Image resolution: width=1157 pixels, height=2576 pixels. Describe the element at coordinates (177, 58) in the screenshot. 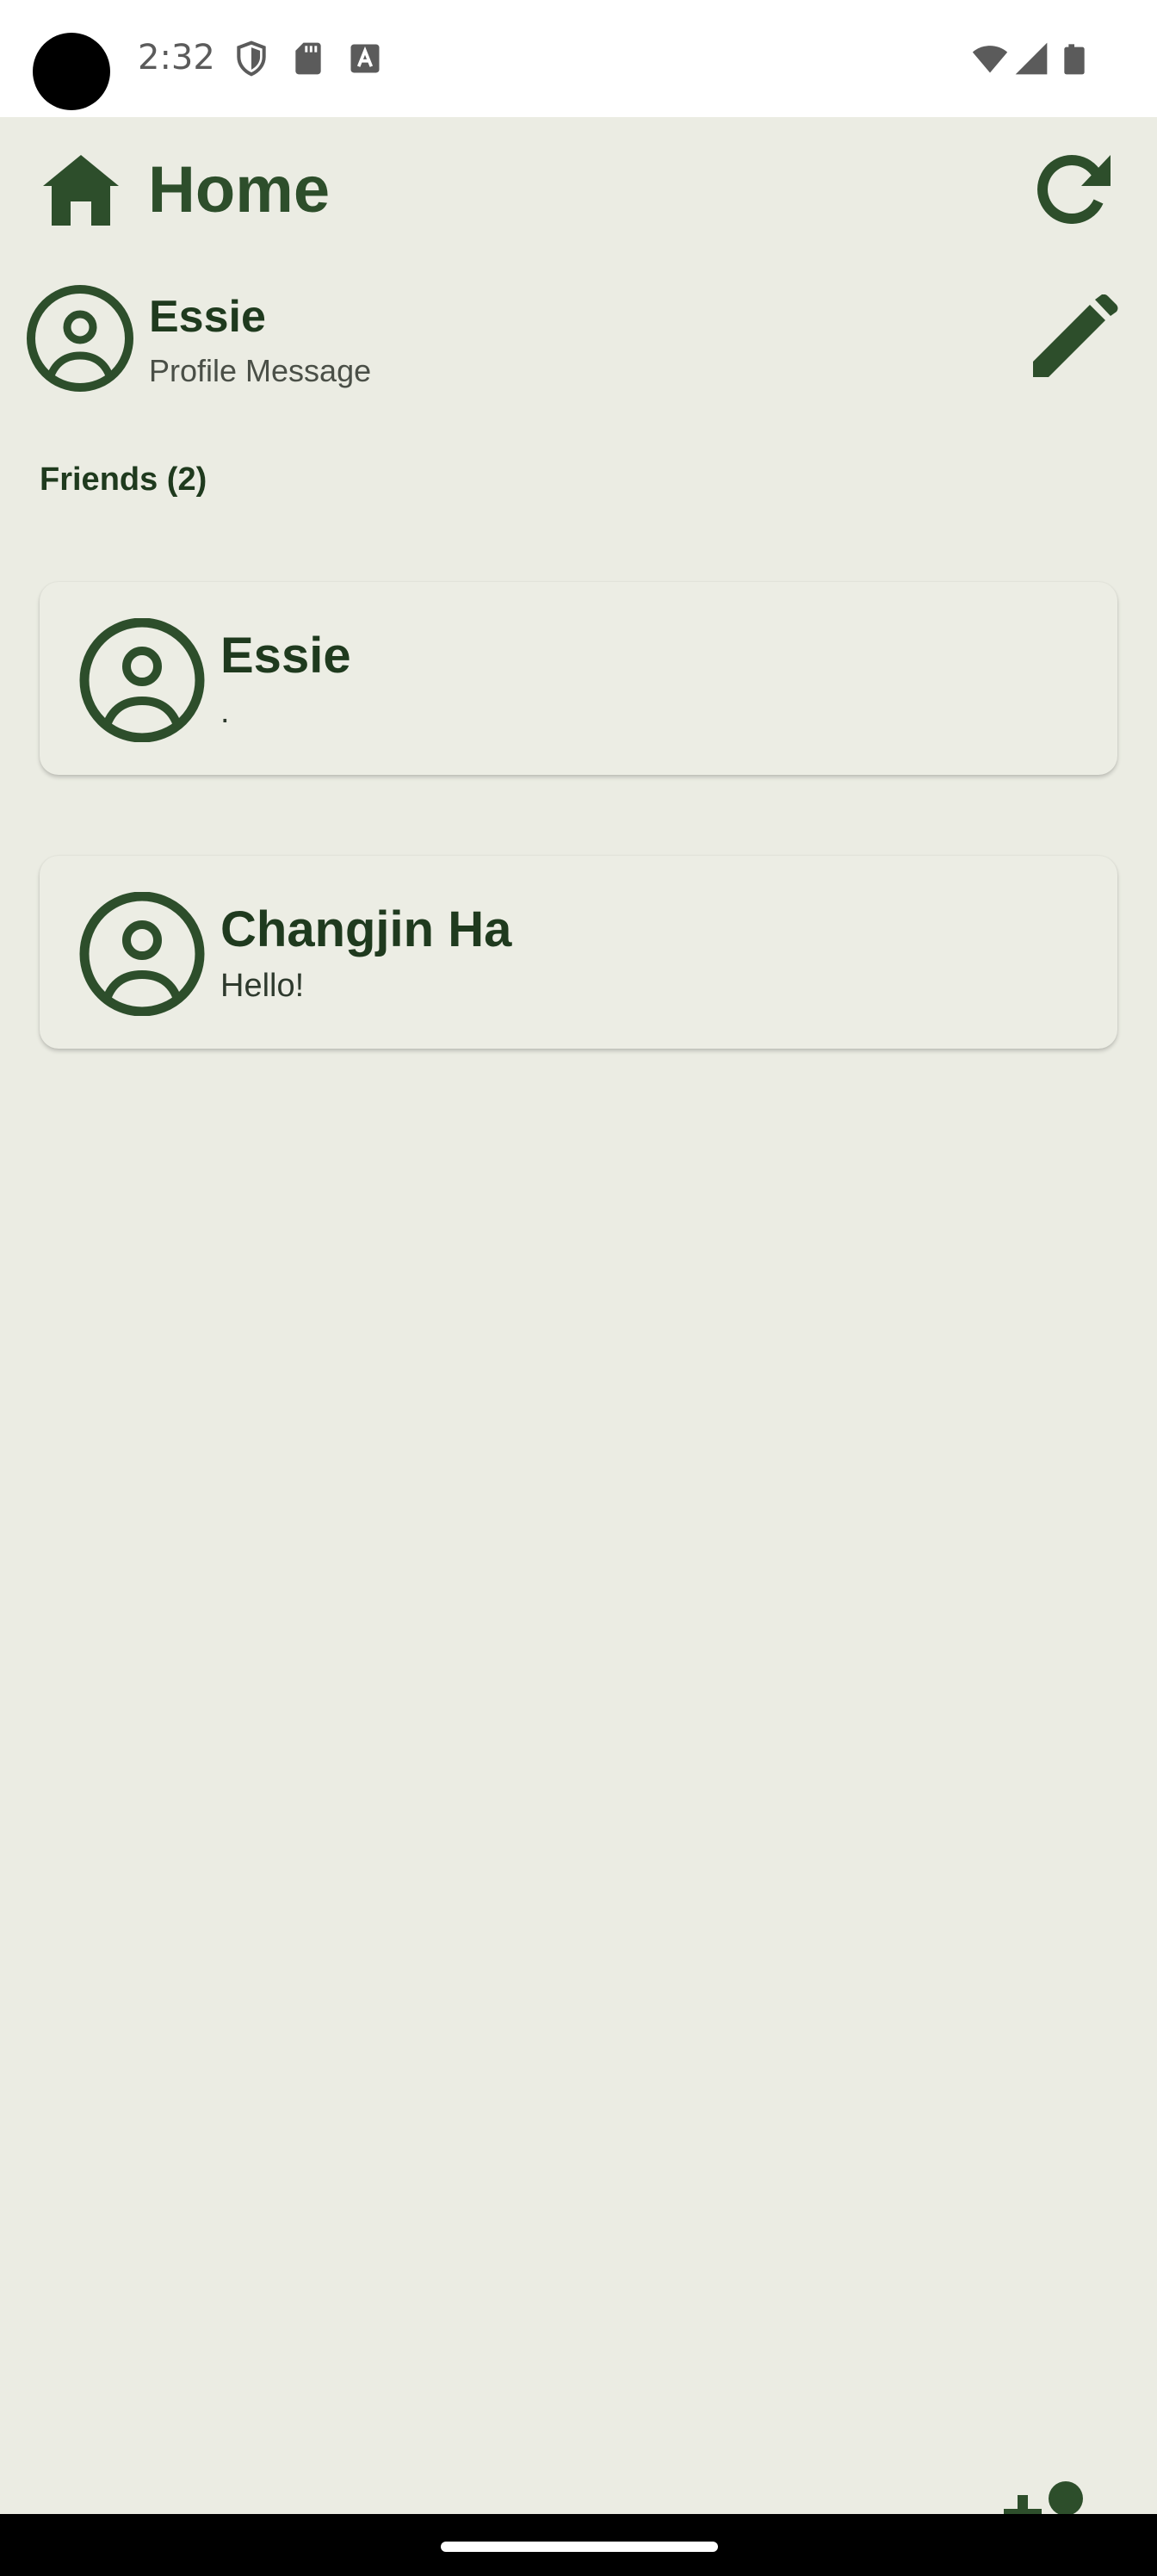

I see `status-time: 2:32` at that location.